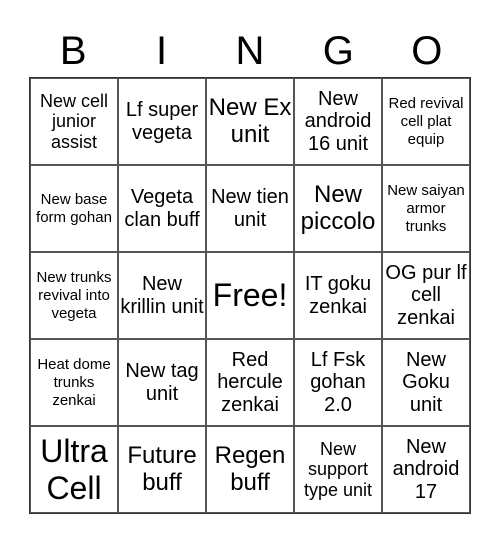 This screenshot has height=544, width=500. I want to click on free-space-cell: Free!, so click(250, 295).